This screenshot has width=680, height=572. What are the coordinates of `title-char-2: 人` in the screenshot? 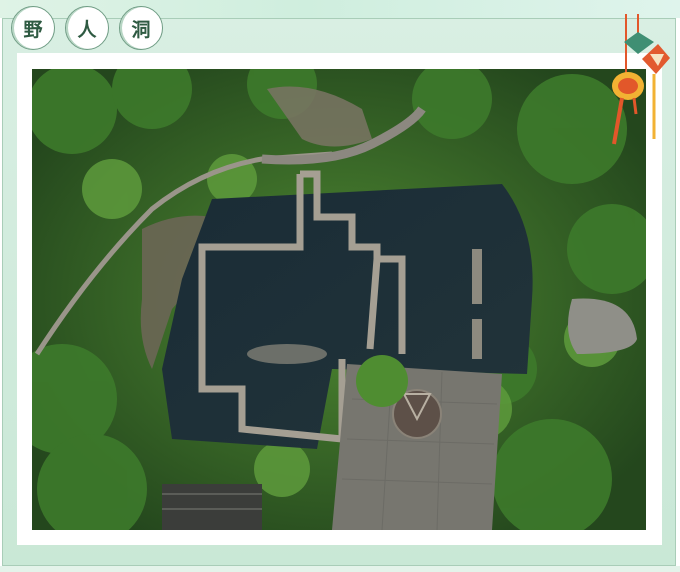 It's located at (87, 28).